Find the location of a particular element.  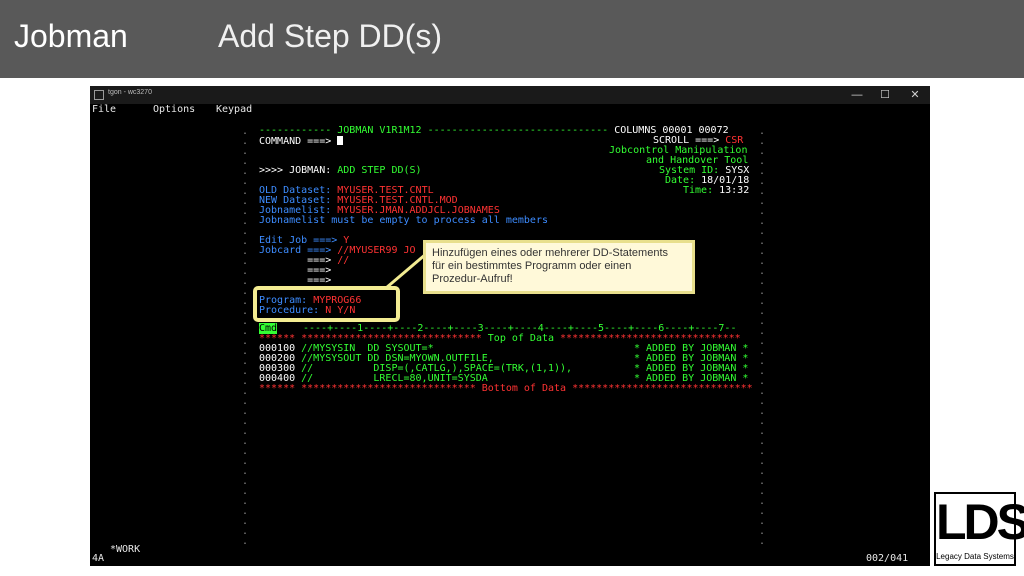

minimize-button: — is located at coordinates (857, 95).